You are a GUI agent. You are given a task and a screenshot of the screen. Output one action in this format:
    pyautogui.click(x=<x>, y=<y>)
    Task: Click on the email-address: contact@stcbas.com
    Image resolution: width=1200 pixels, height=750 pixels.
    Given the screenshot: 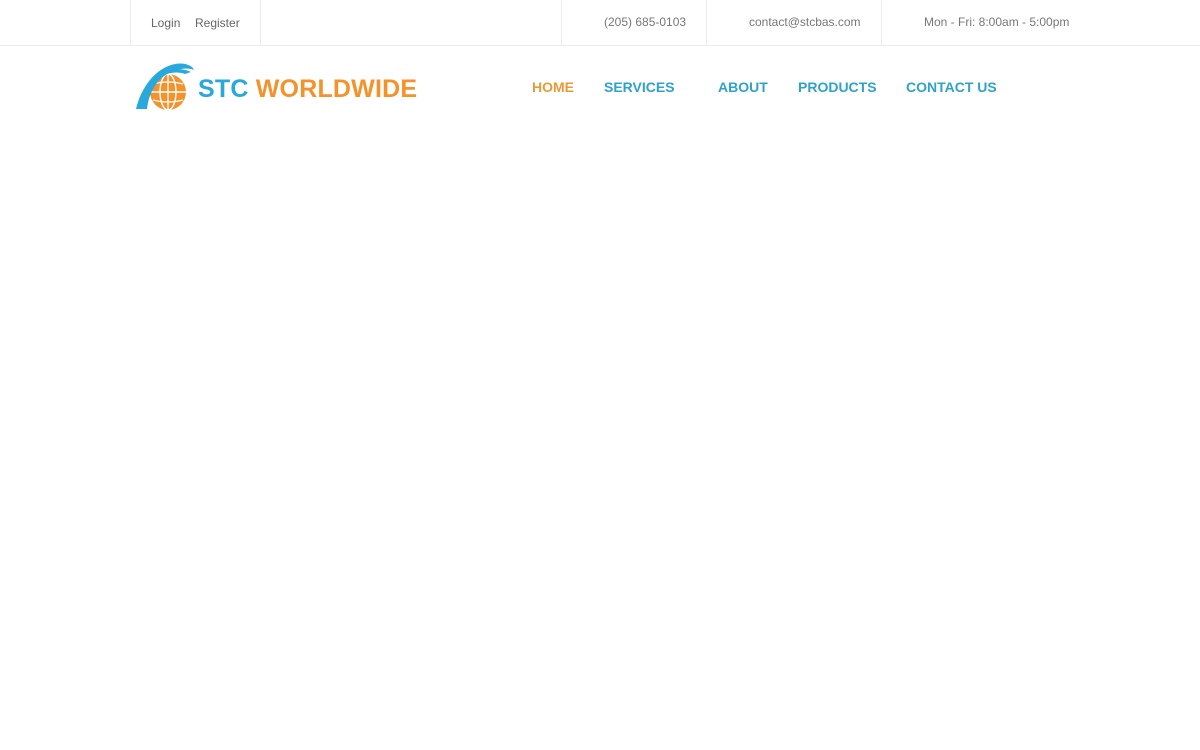 What is the action you would take?
    pyautogui.click(x=805, y=22)
    